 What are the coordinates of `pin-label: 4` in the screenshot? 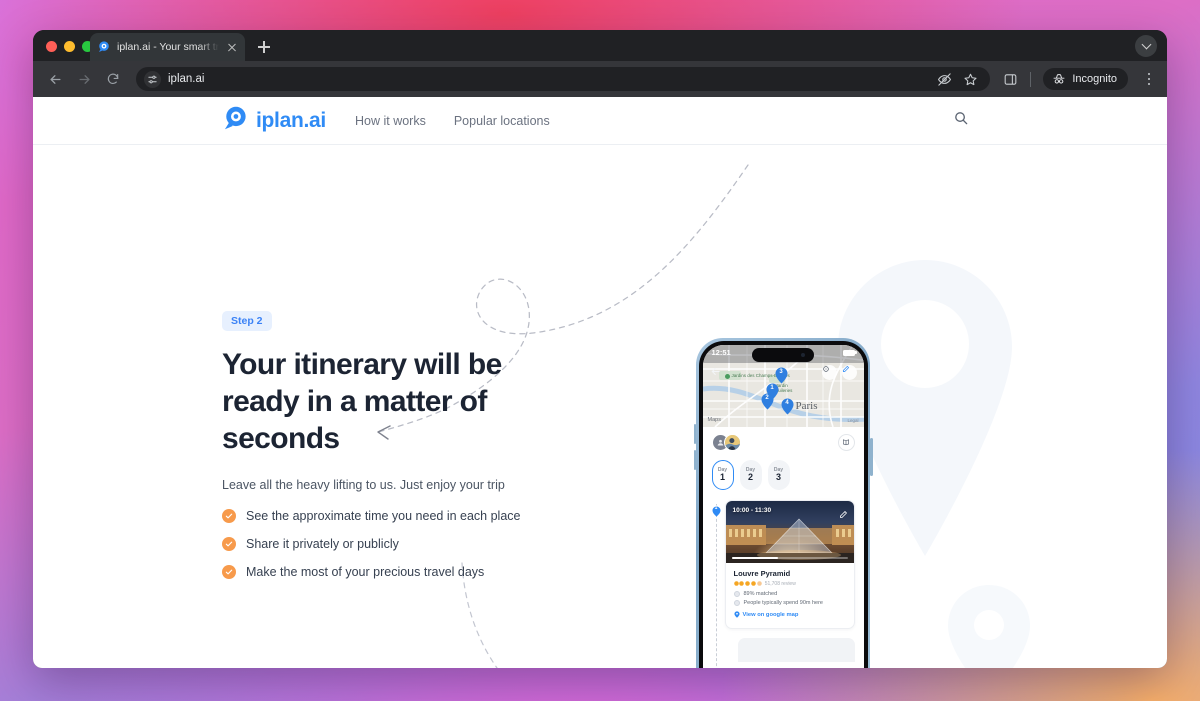 It's located at (787, 402).